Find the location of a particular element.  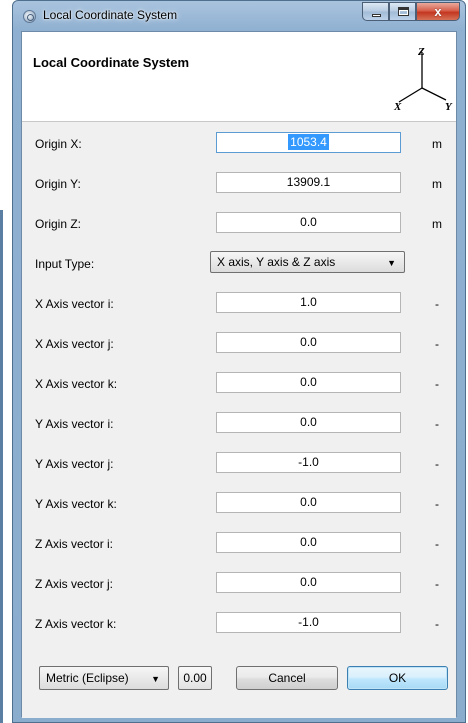

field-label: Y Axis vector k: is located at coordinates (76, 504).